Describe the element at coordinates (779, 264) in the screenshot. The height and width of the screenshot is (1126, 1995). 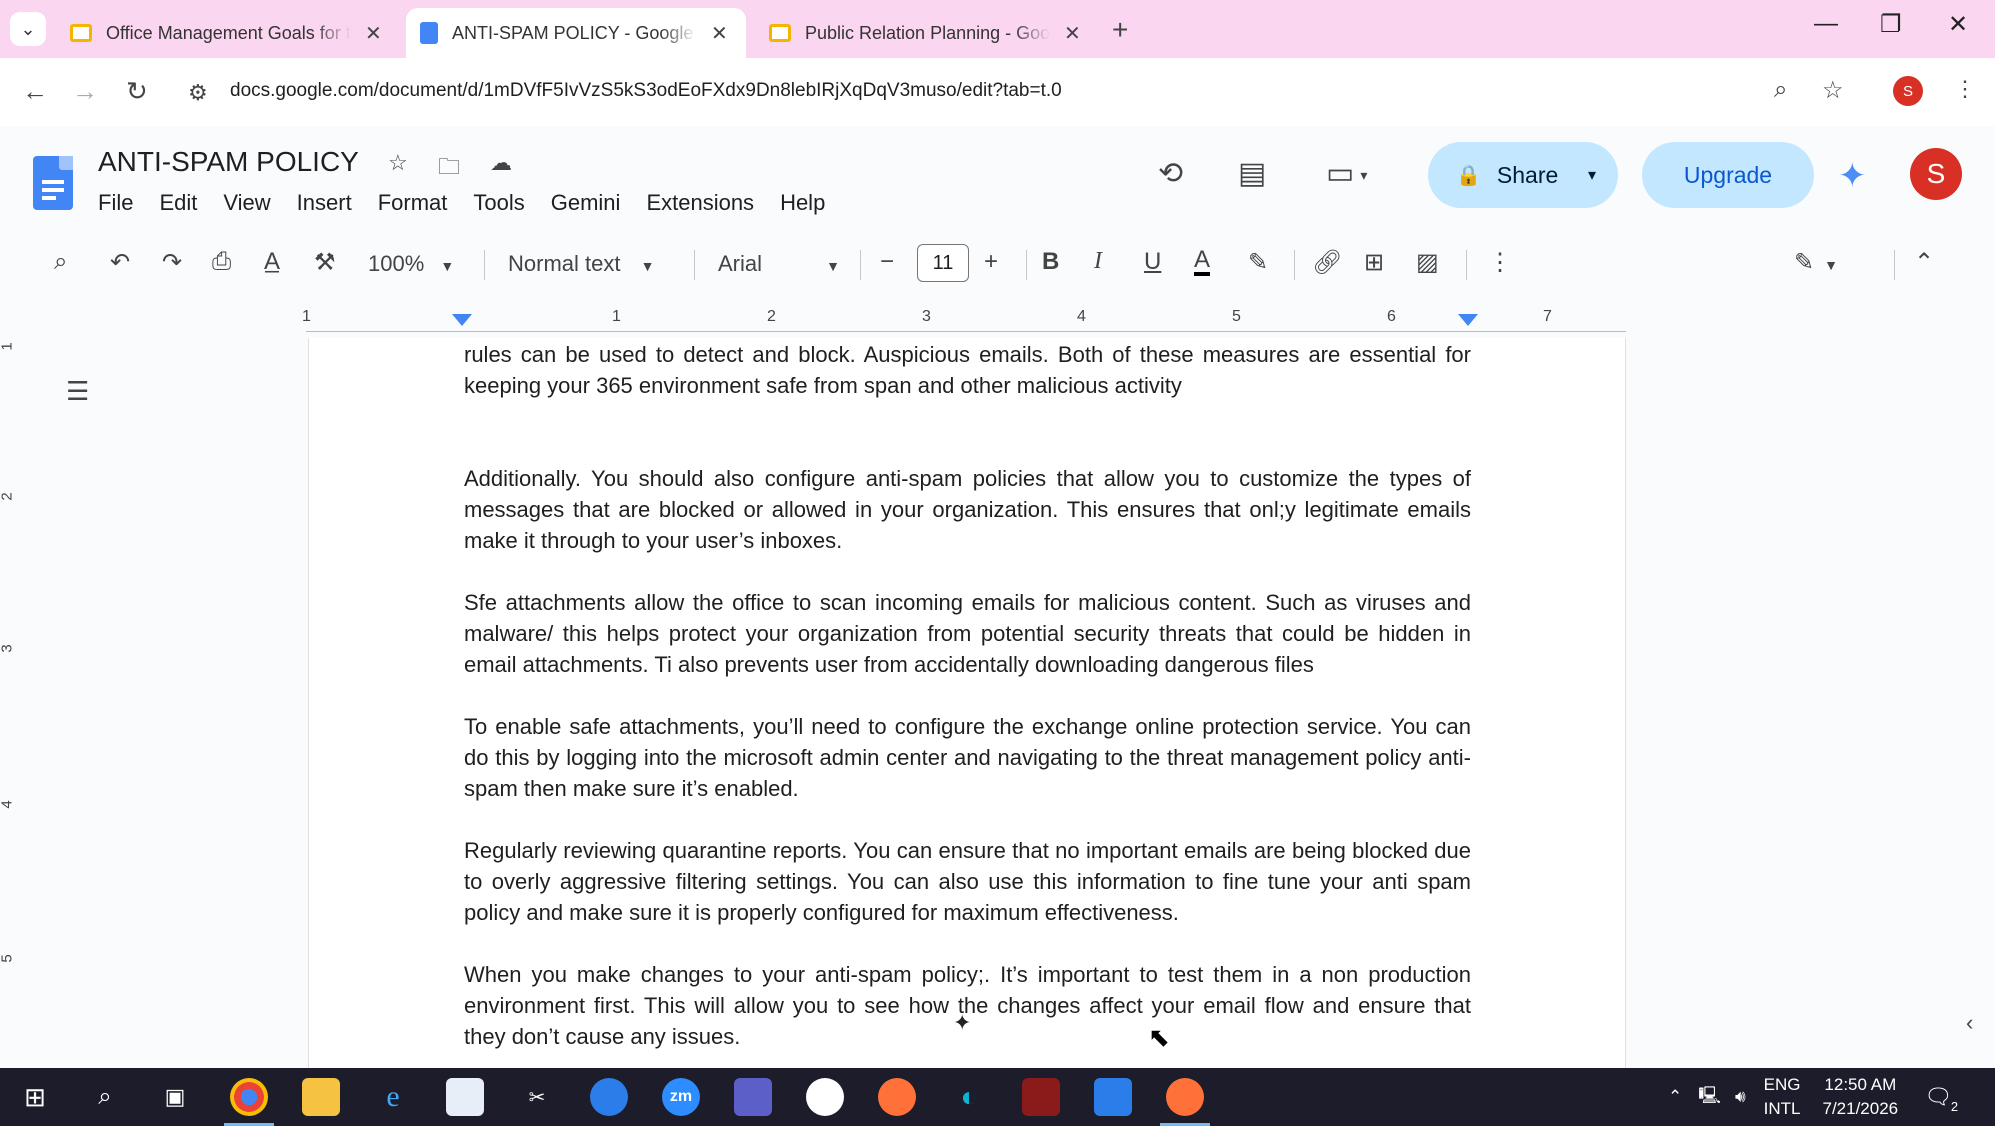
I see `font-select: Arial ▼` at that location.